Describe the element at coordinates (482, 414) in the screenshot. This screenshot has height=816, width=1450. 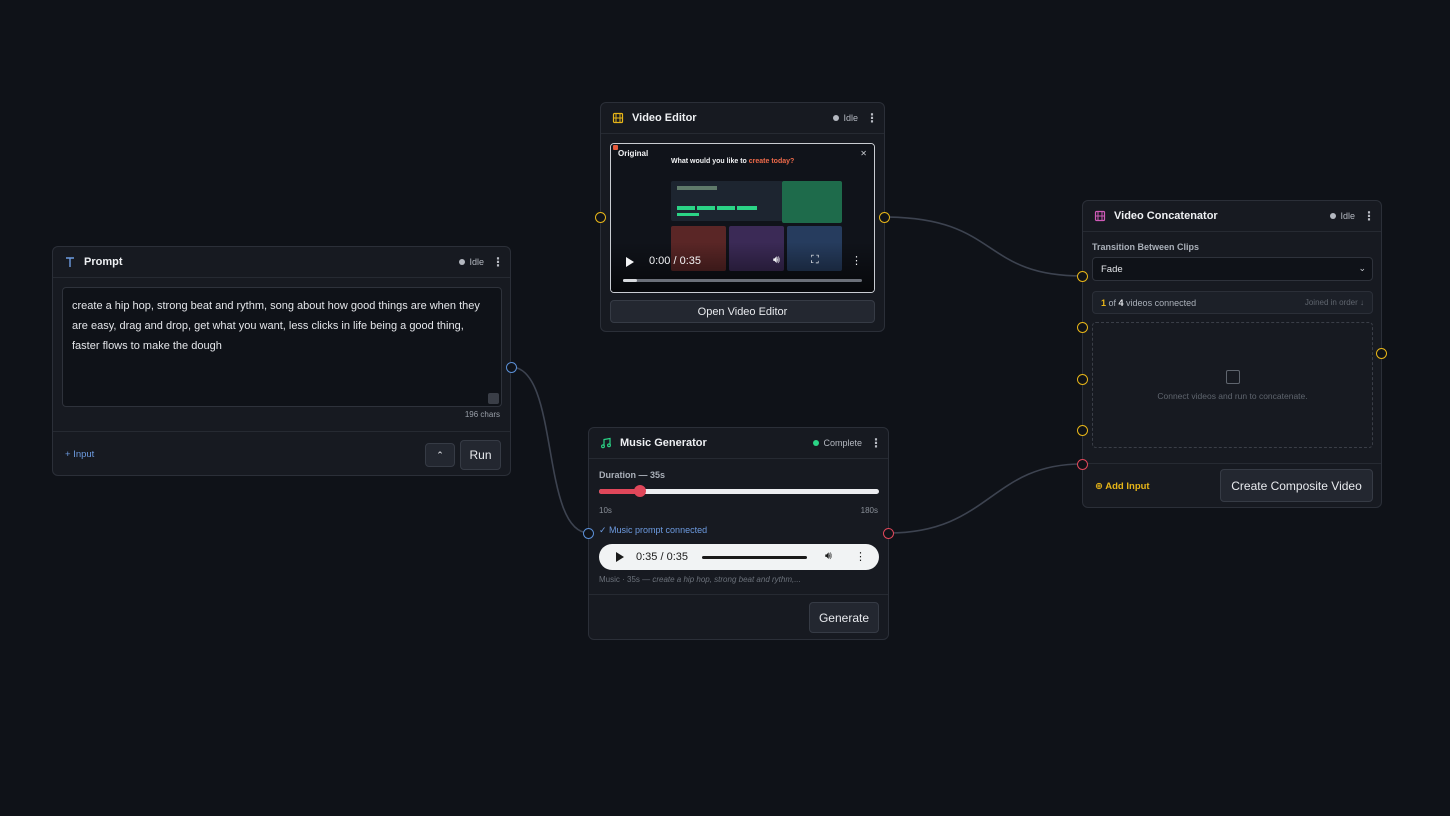
I see `char-count: 196 chars` at that location.